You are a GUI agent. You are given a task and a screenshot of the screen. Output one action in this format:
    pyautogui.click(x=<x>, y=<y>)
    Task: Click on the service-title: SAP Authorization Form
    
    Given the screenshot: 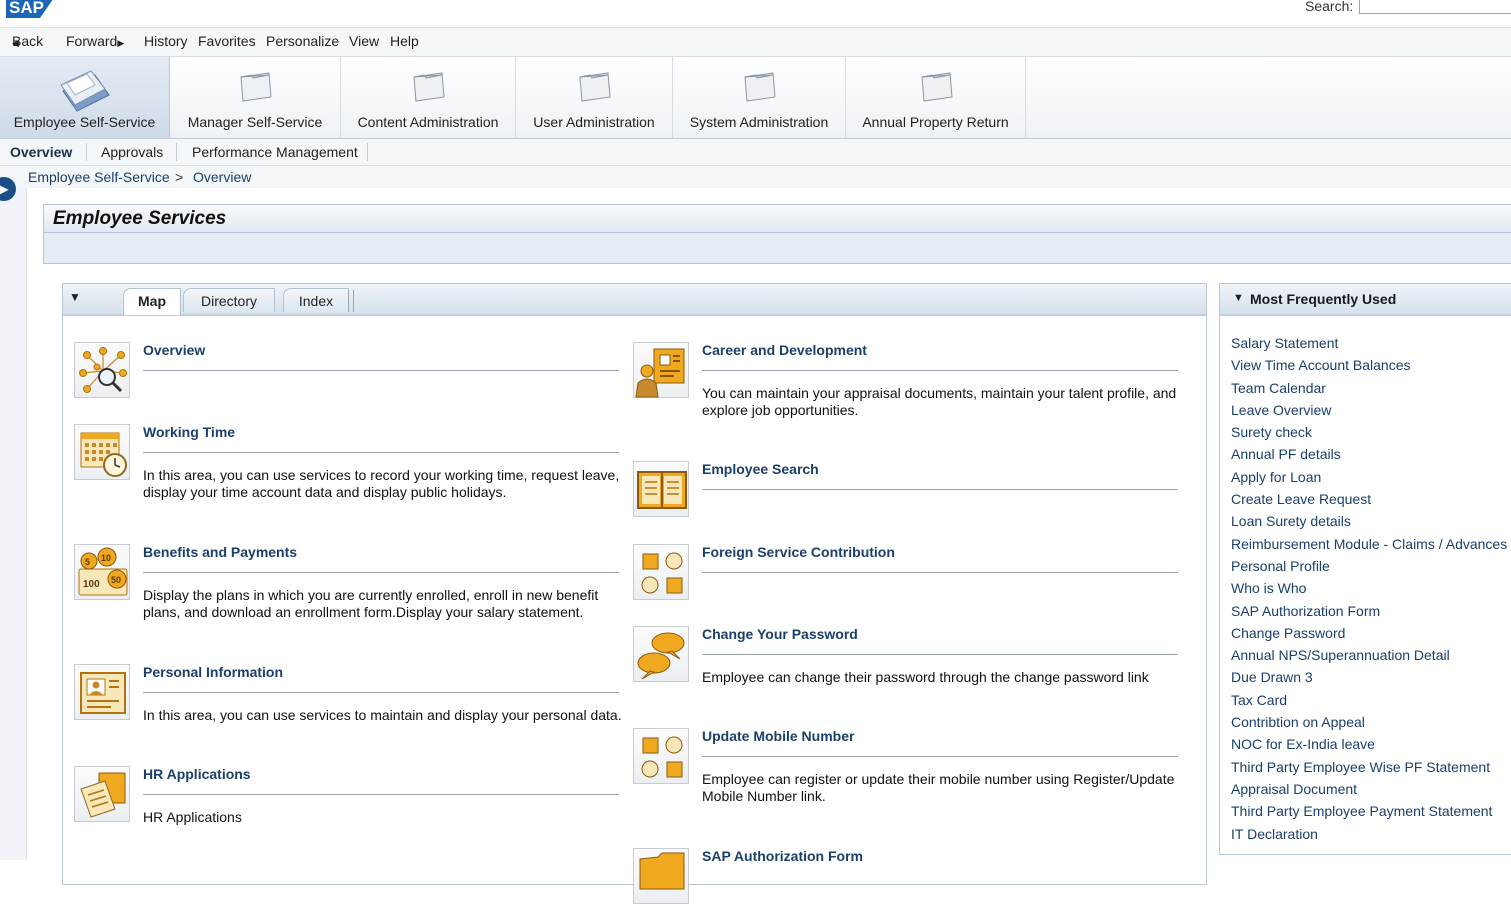 What is the action you would take?
    pyautogui.click(x=782, y=856)
    